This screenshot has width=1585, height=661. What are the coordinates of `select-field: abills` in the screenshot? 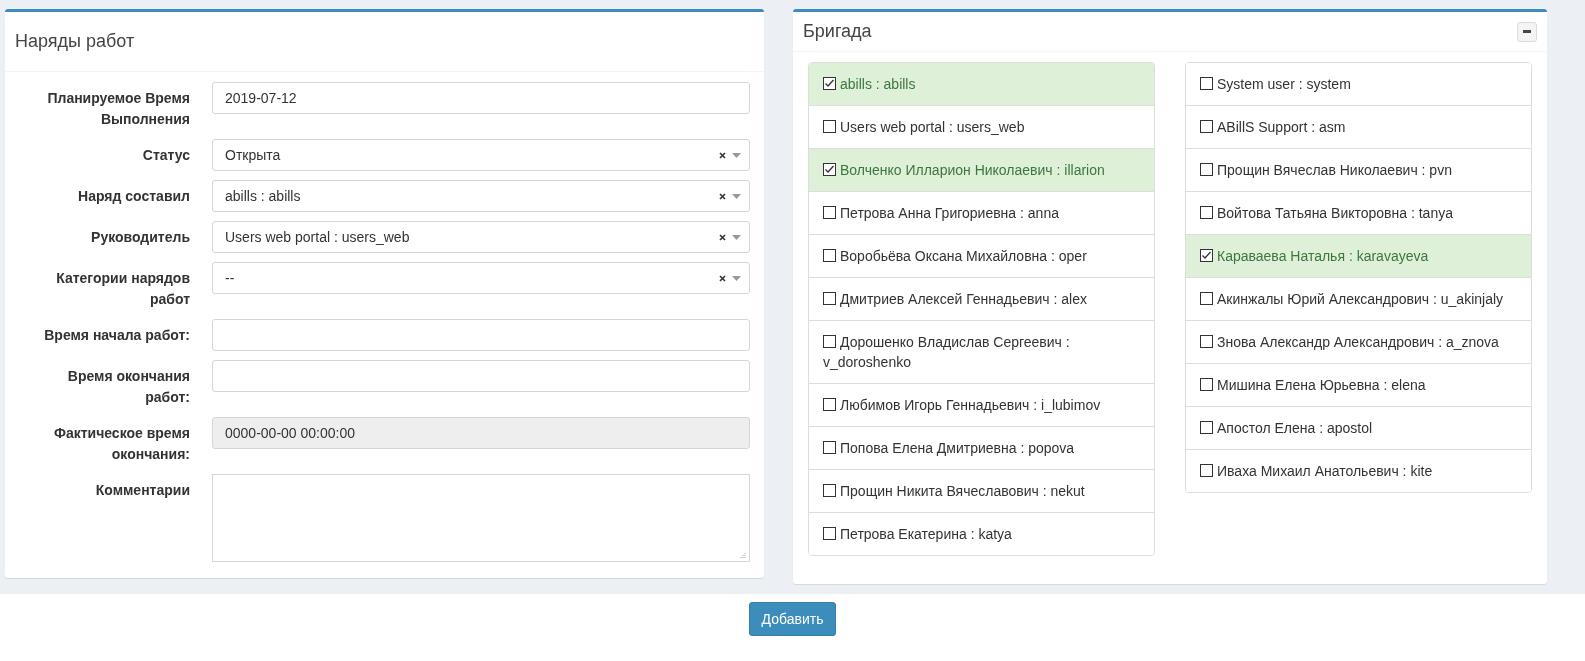 It's located at (481, 196).